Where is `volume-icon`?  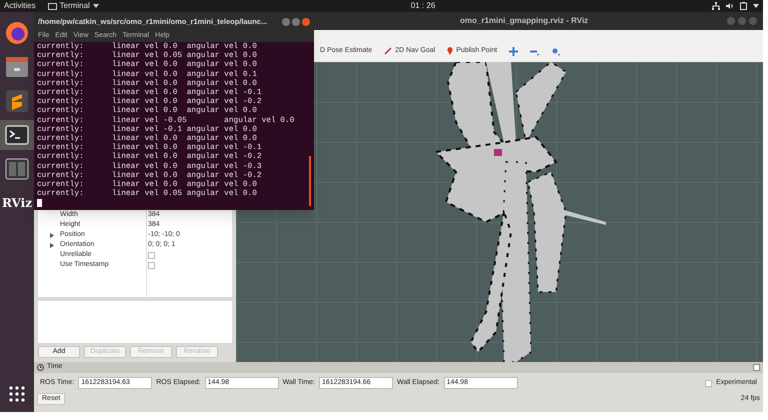 volume-icon is located at coordinates (730, 6).